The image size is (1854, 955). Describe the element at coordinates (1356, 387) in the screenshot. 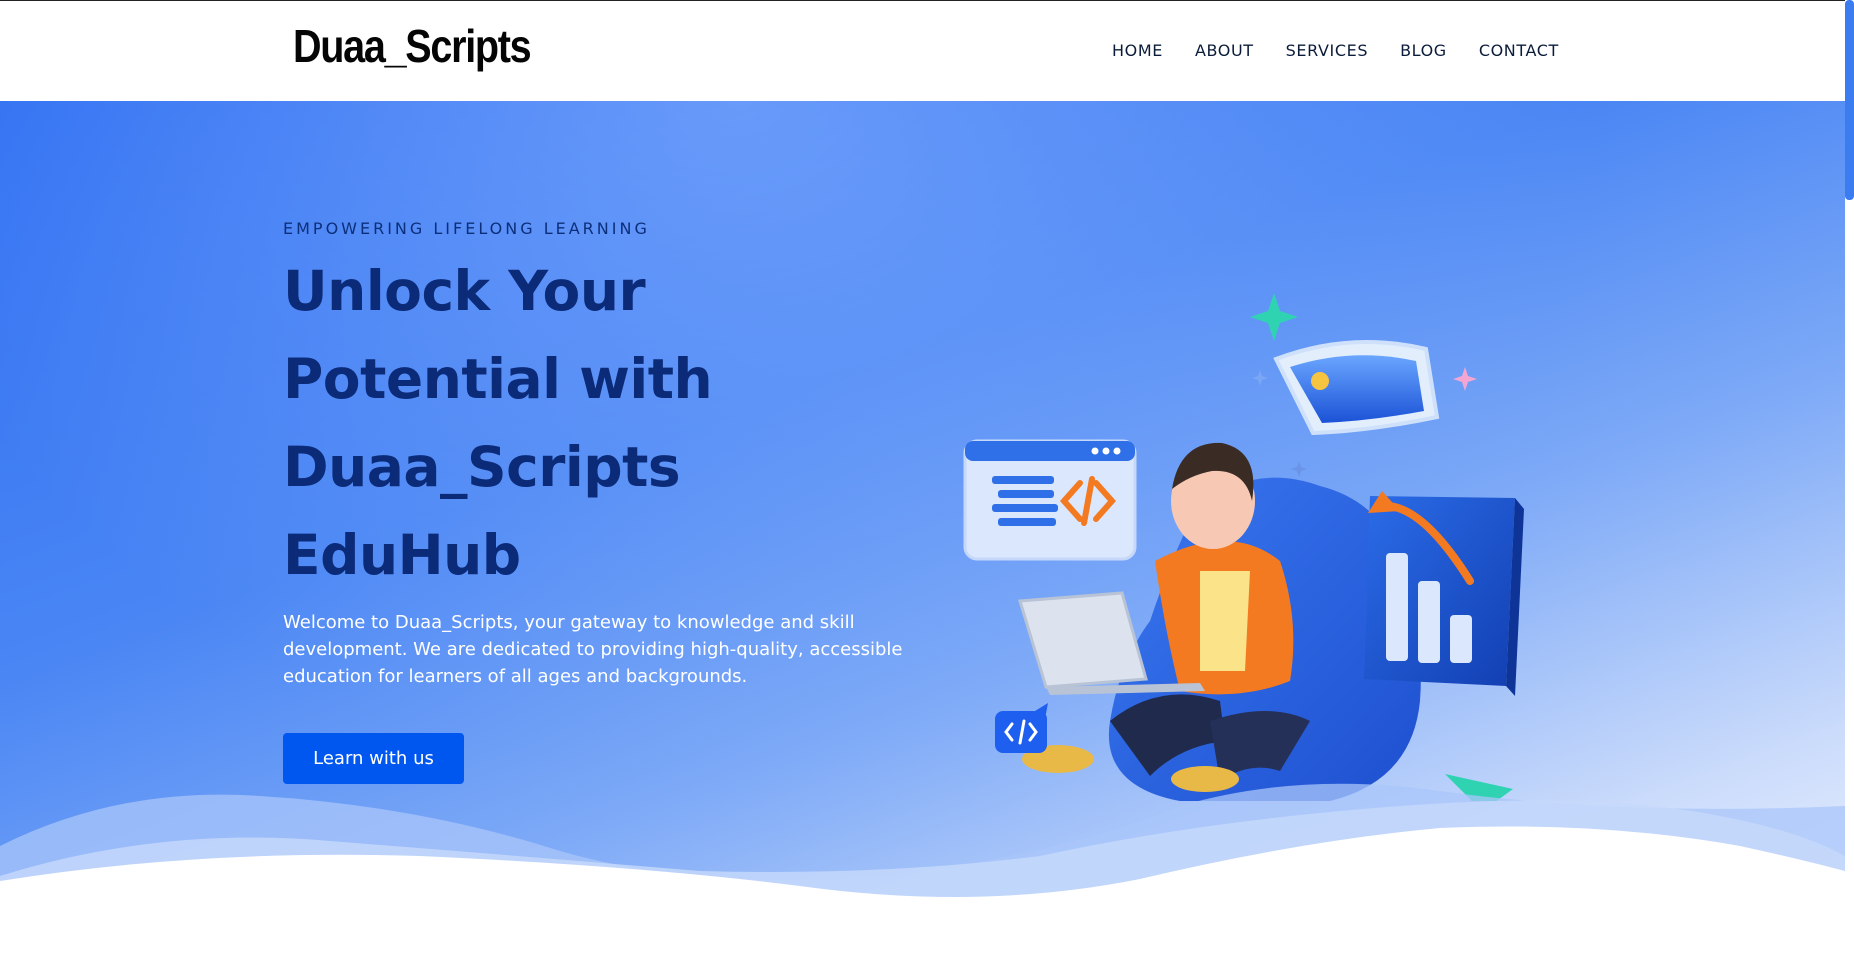

I see `image-card-icon` at that location.